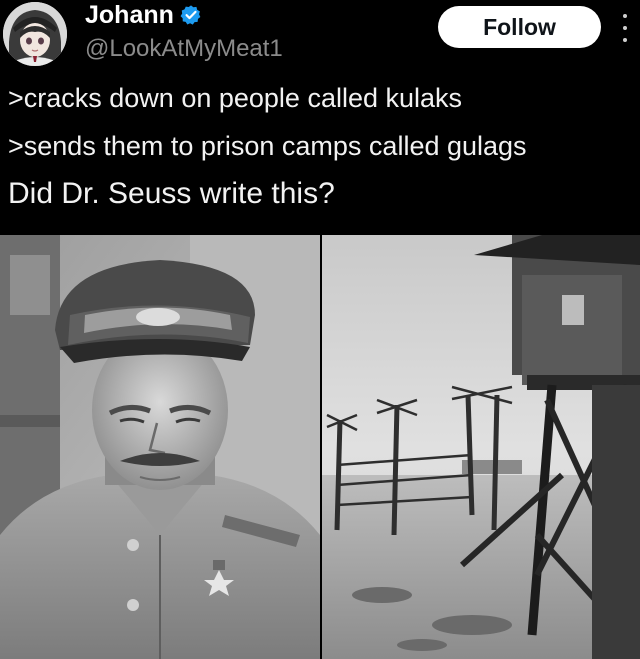 This screenshot has width=640, height=659. What do you see at coordinates (320, 35) in the screenshot?
I see `post-header: Johann @LookAtMyMeat1 Follow` at bounding box center [320, 35].